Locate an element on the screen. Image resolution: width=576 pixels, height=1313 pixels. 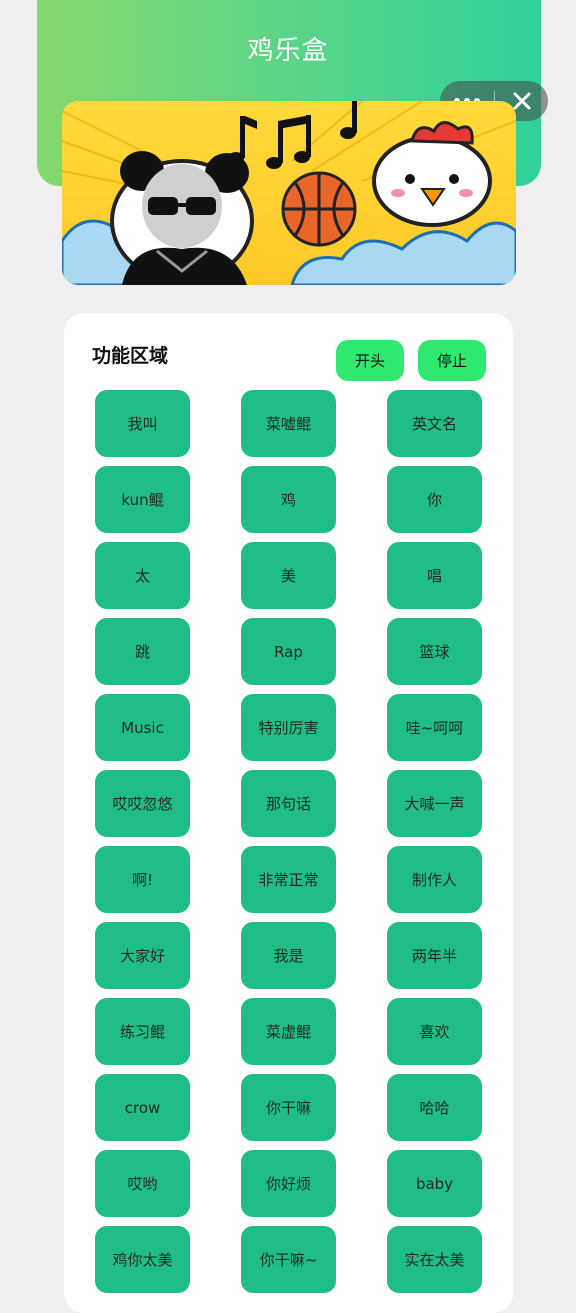
sound-button: Rap is located at coordinates (288, 651).